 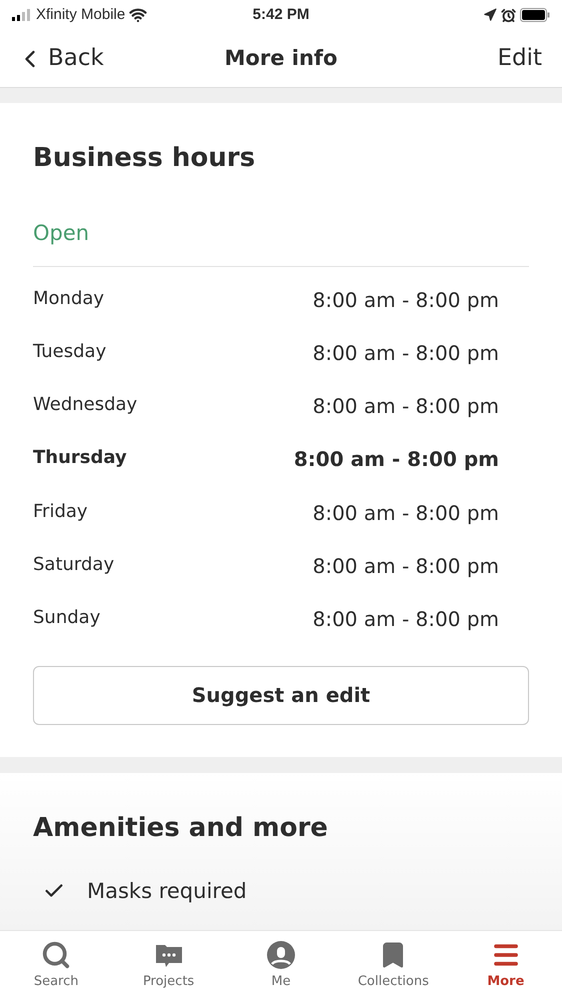 What do you see at coordinates (486, 58) in the screenshot?
I see `edit-button: Edit` at bounding box center [486, 58].